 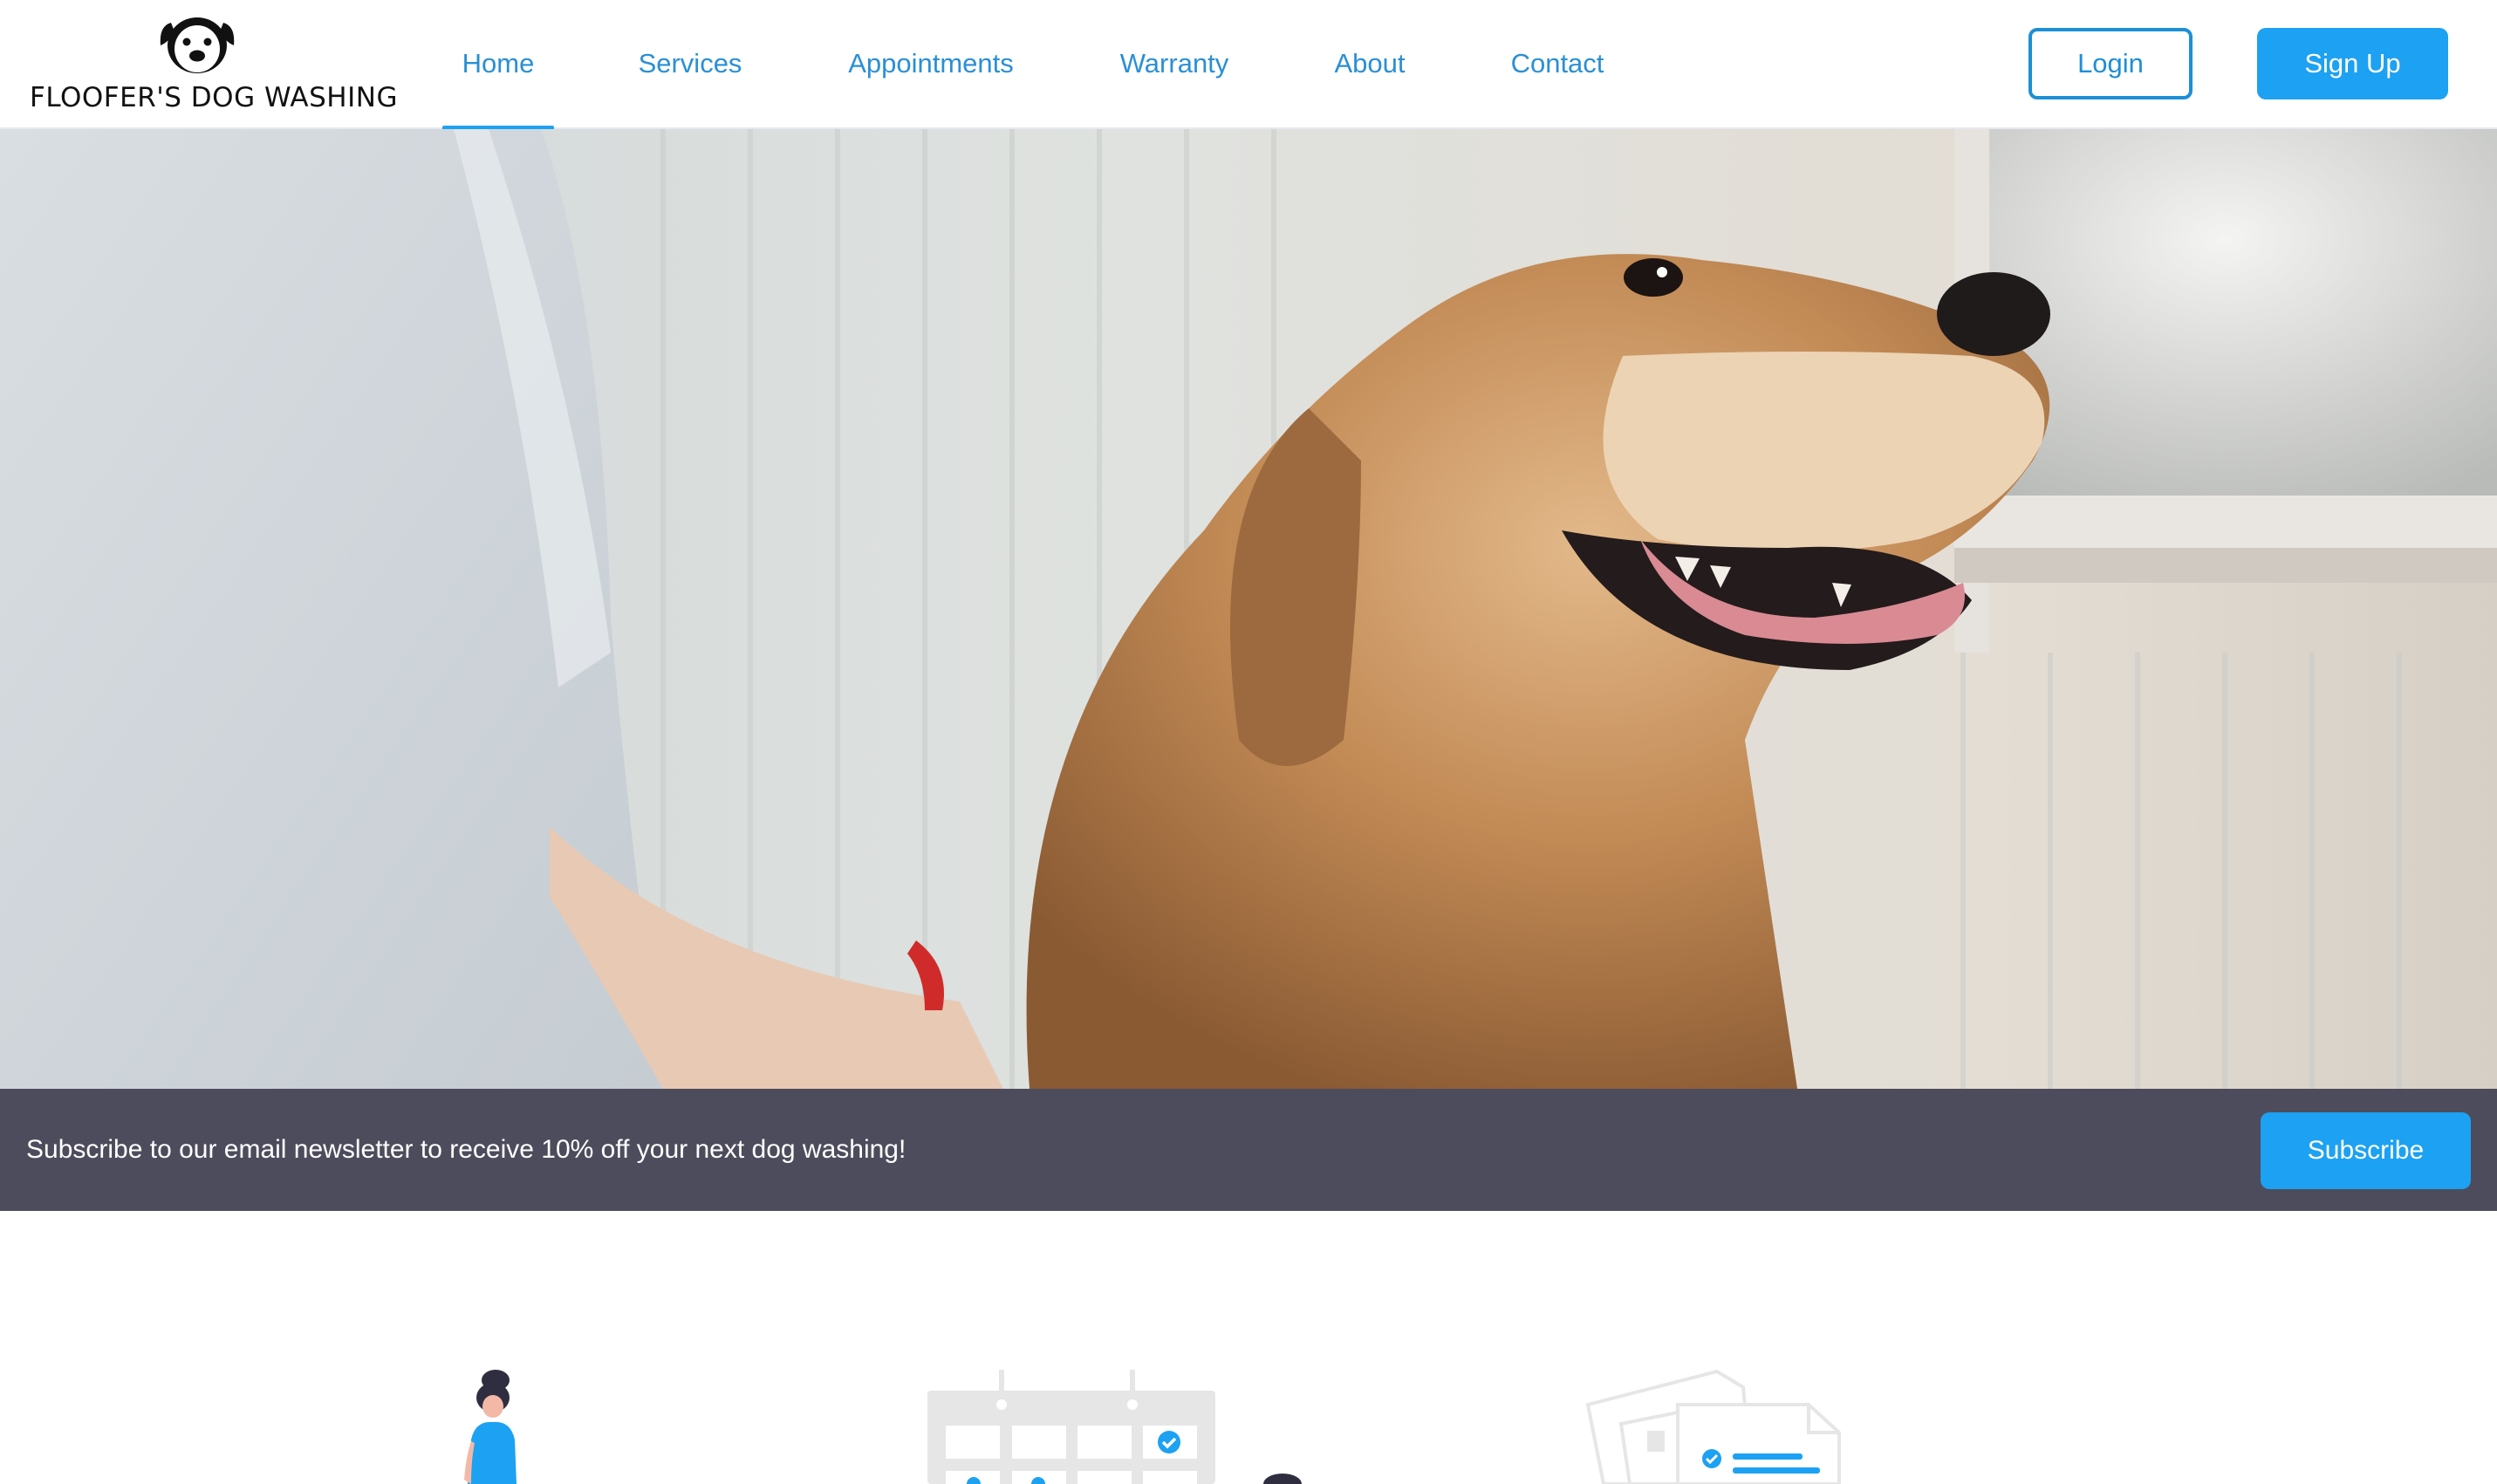 I want to click on calendar-illustration, so click(x=1114, y=1427).